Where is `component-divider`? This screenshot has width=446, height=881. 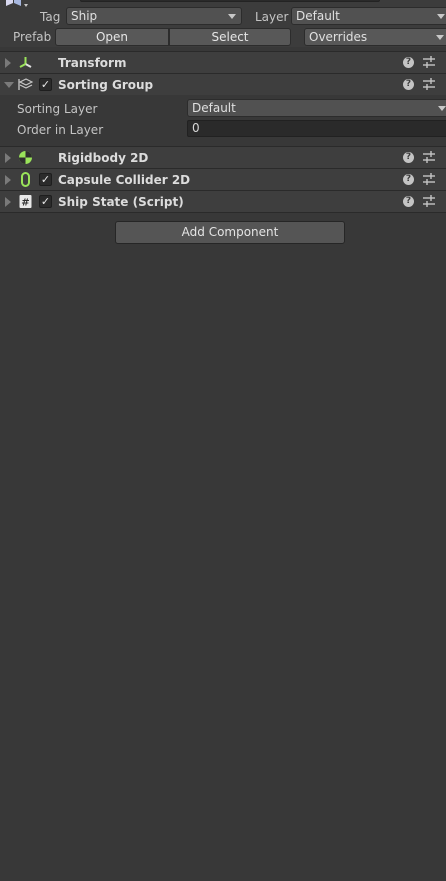 component-divider is located at coordinates (223, 212).